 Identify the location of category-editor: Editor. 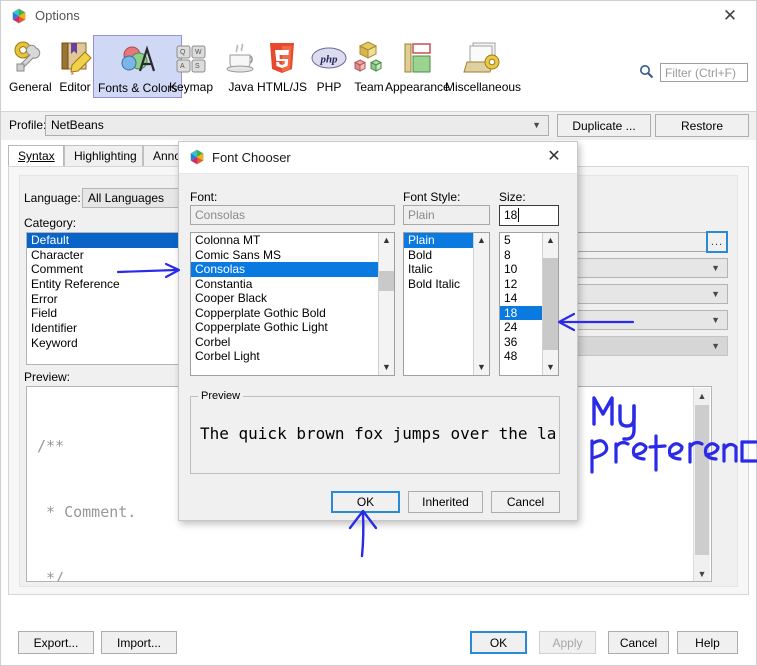
(75, 65).